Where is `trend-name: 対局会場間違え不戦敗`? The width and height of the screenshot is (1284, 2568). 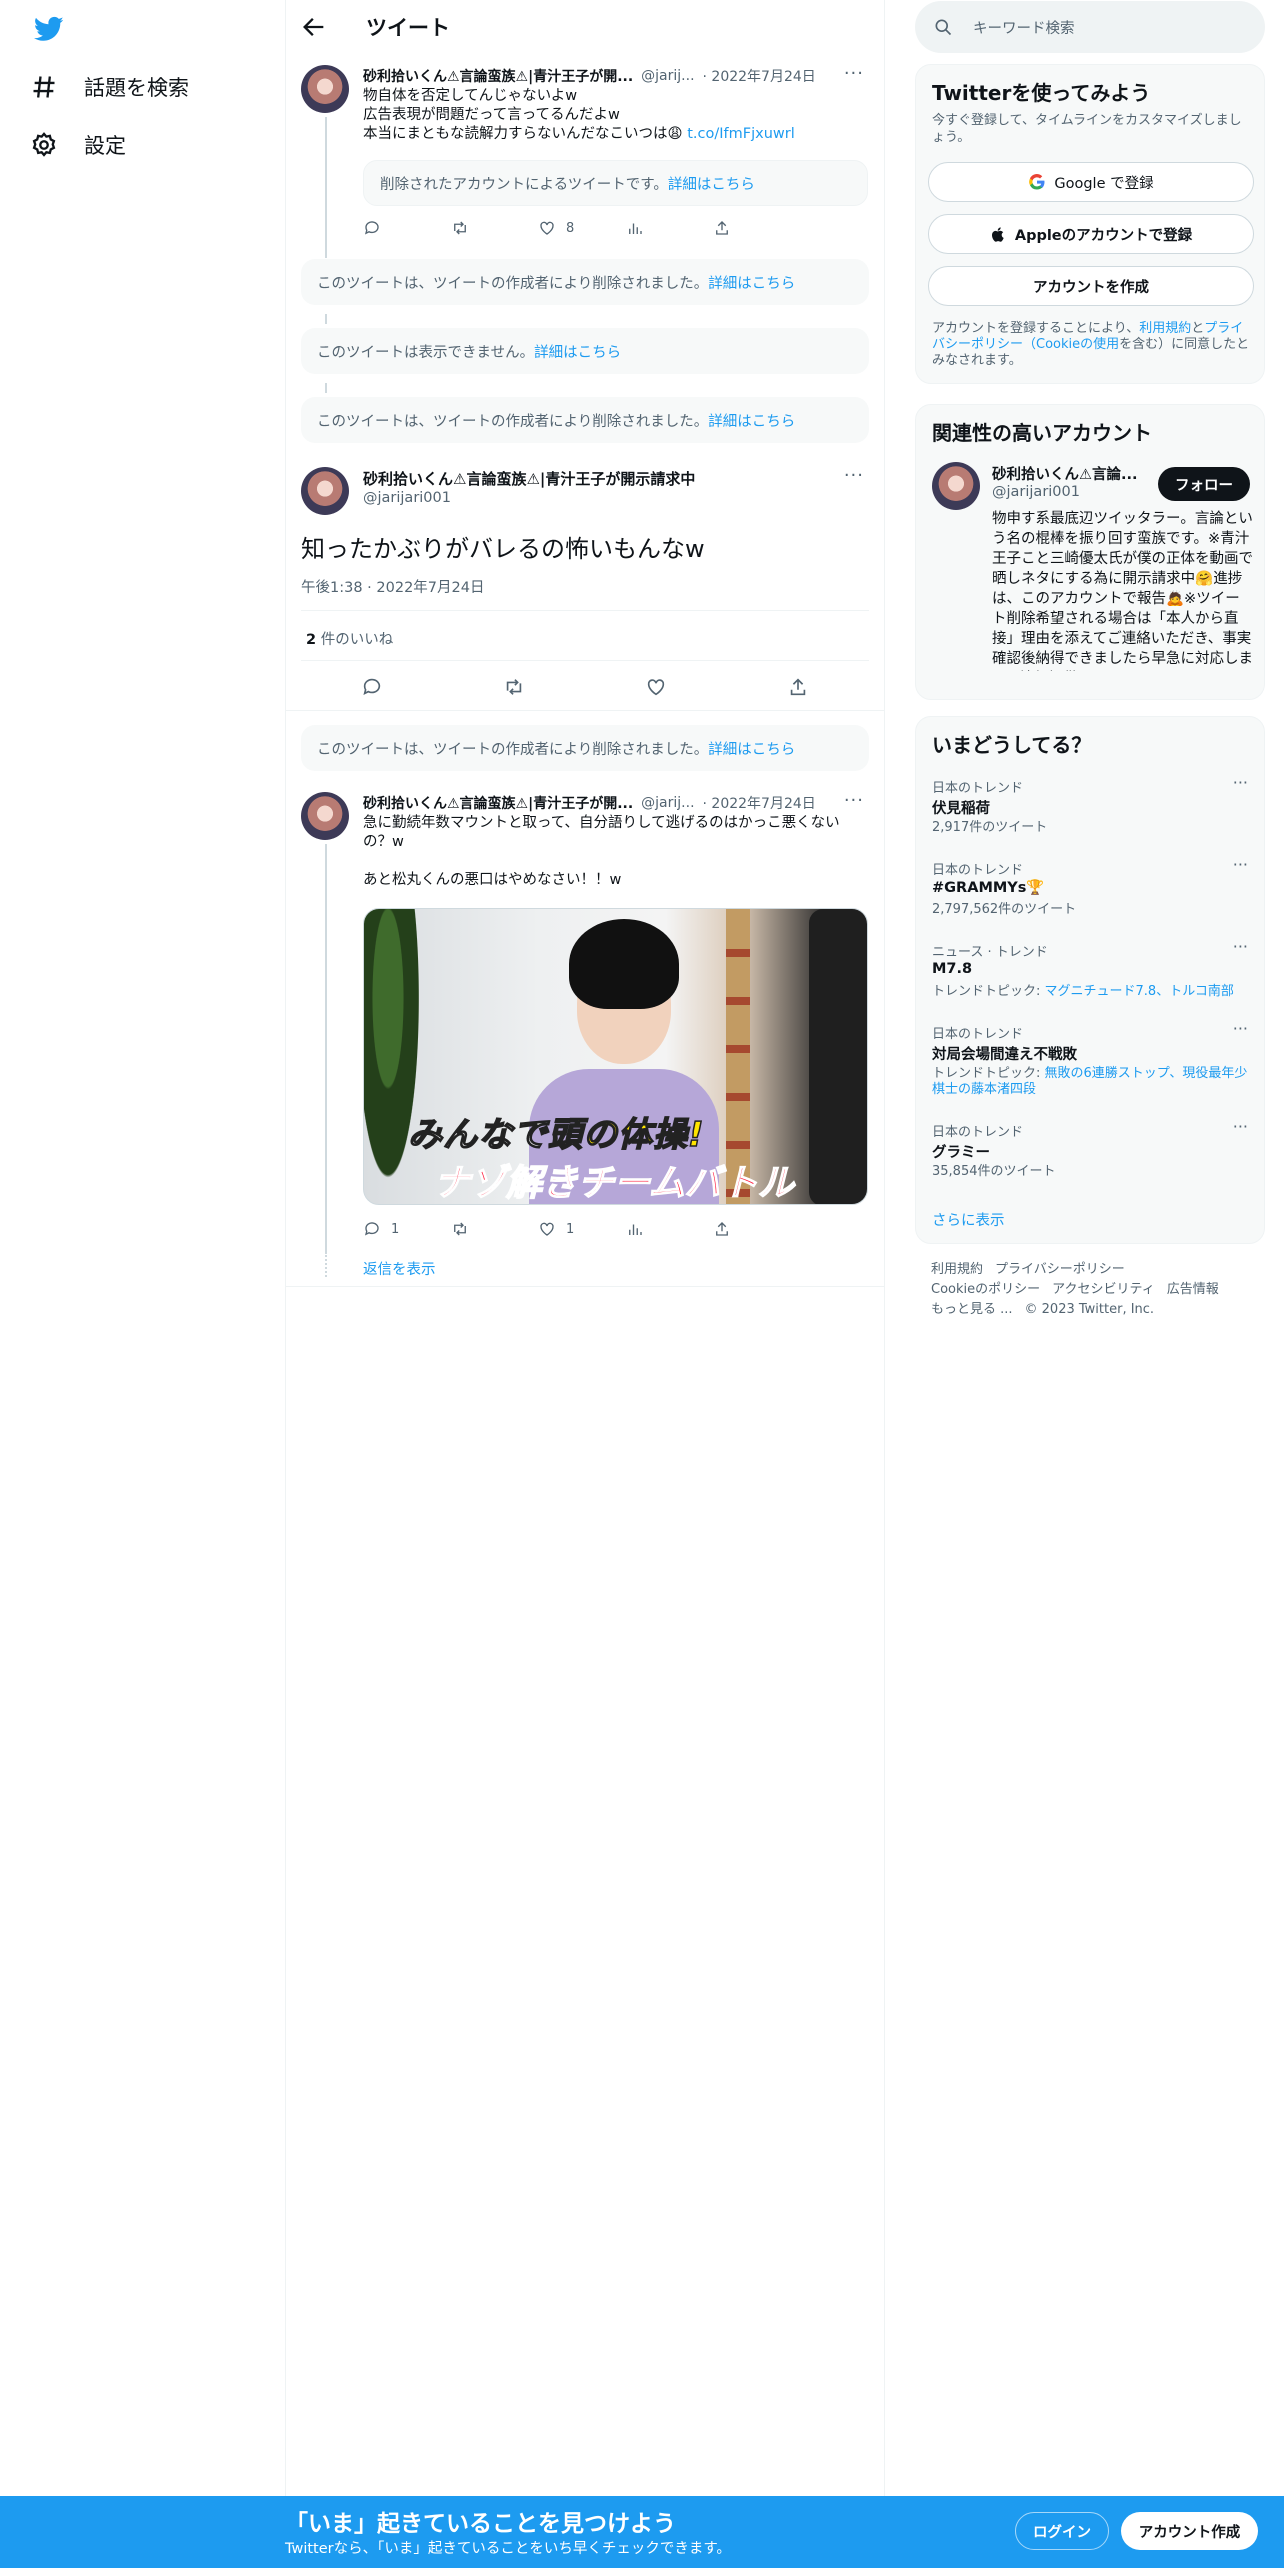 trend-name: 対局会場間違え不戦敗 is located at coordinates (1004, 1053).